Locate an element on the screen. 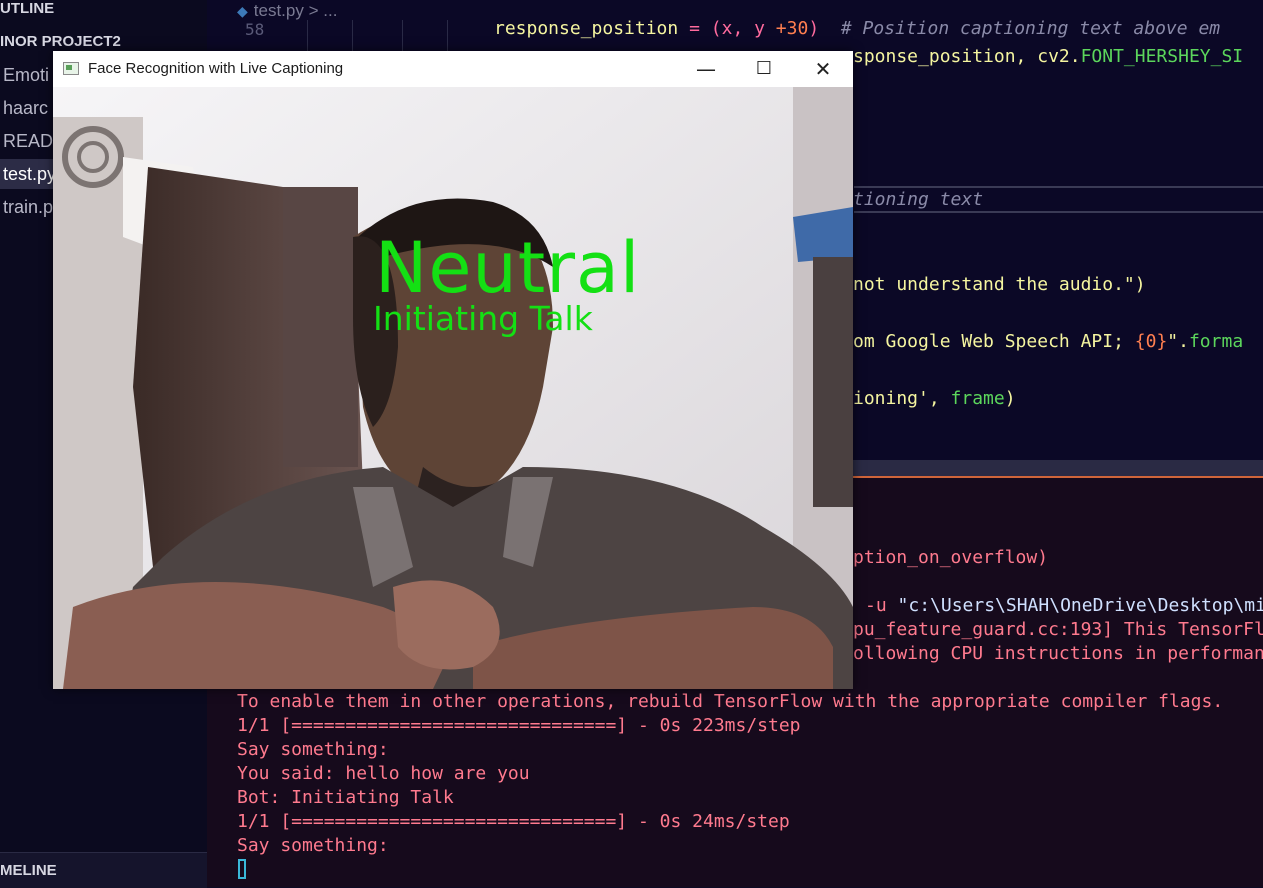 The height and width of the screenshot is (888, 1263). breadcrumb-file: test.py is located at coordinates (279, 10).